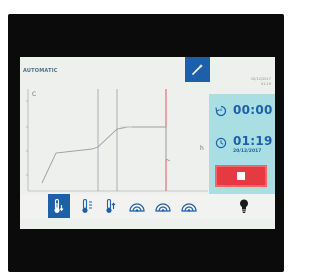 This screenshot has height=276, width=320. I want to click on light-button, so click(244, 206).